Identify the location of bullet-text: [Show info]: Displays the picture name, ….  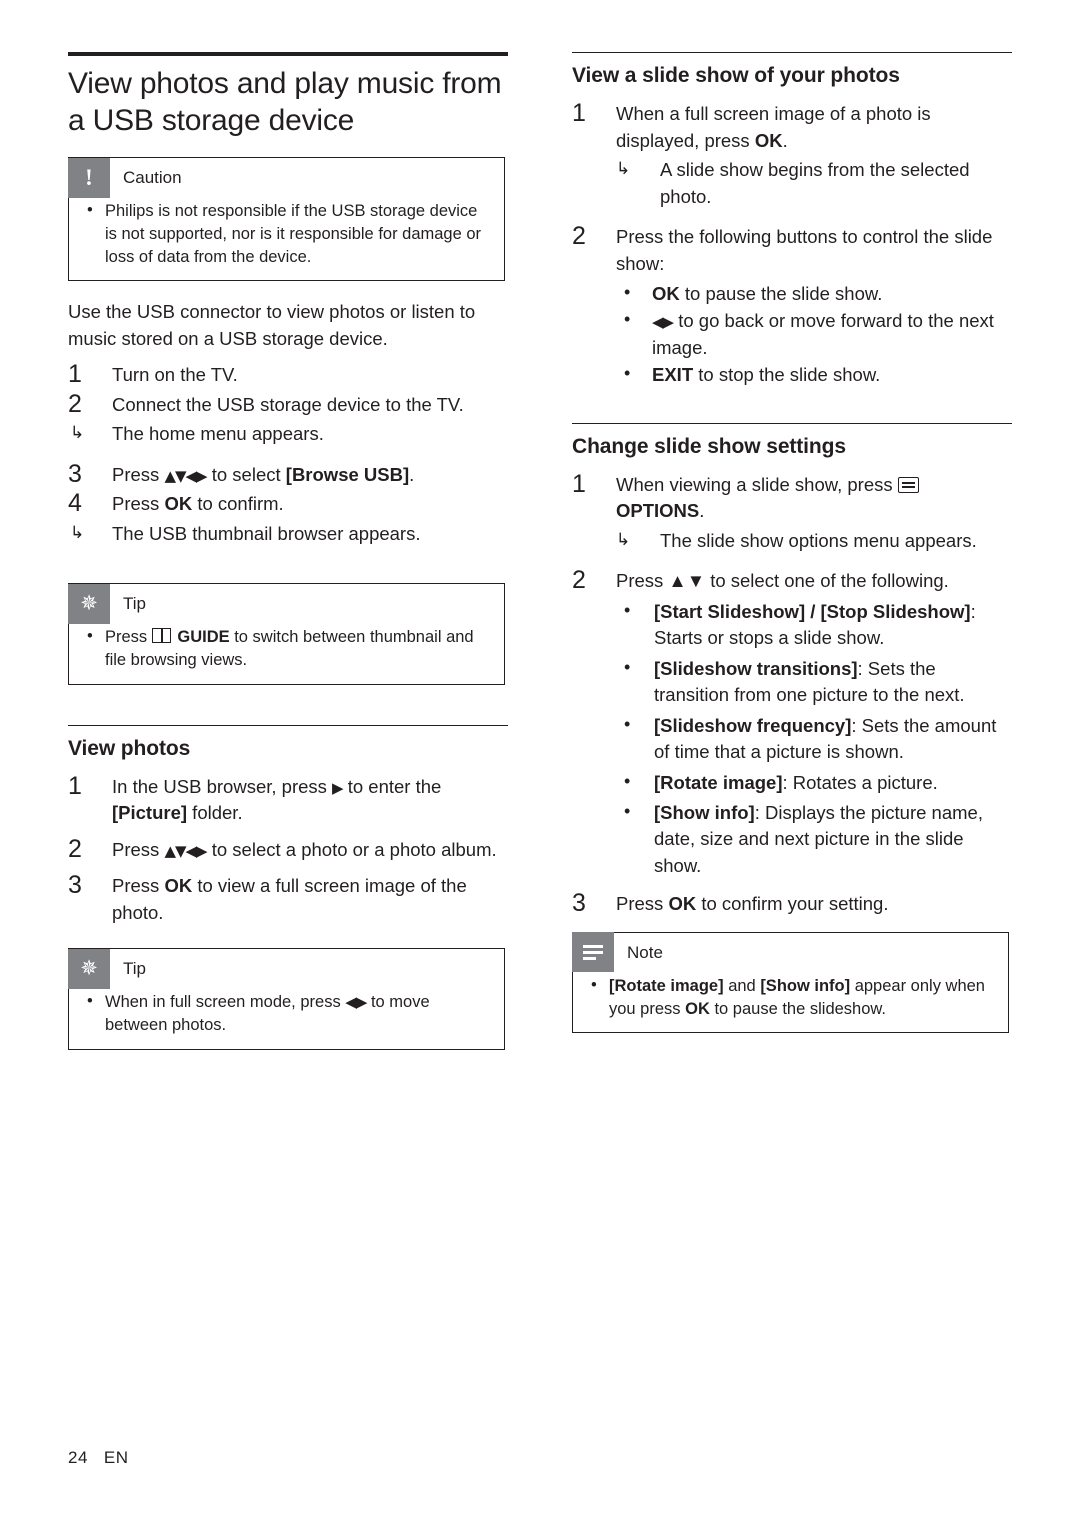
(818, 839).